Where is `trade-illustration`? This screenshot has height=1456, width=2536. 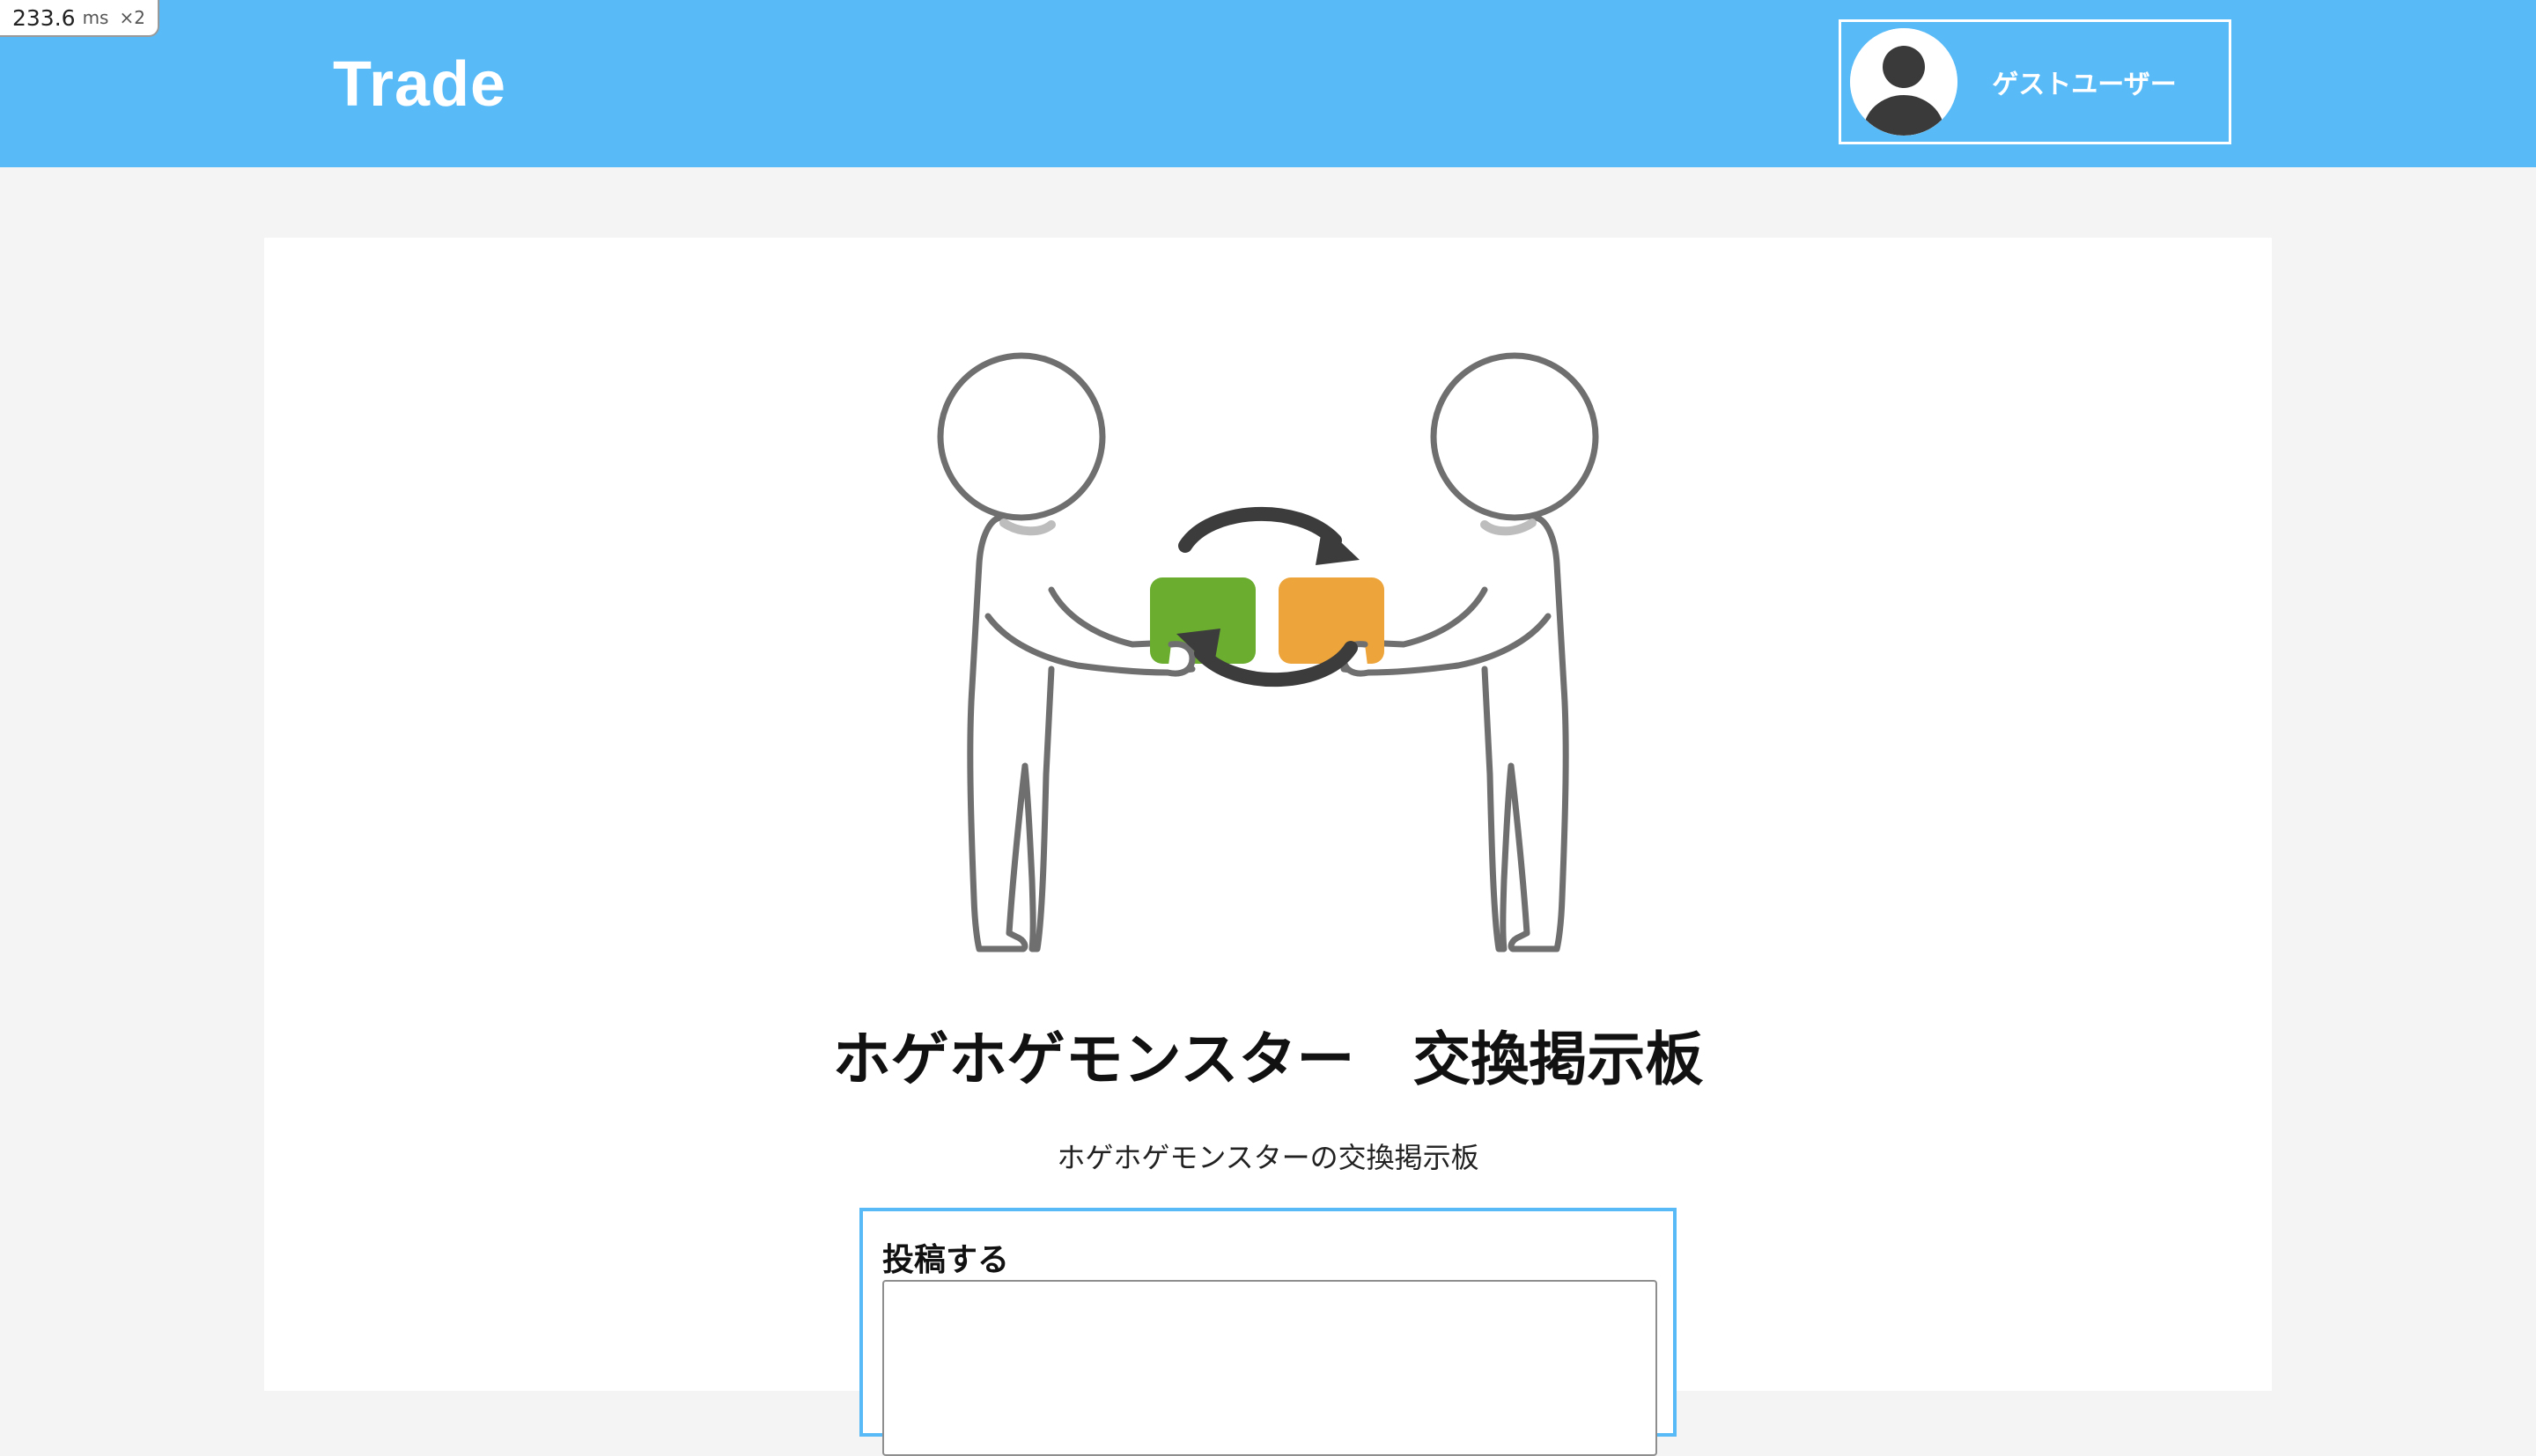
trade-illustration is located at coordinates (1268, 660).